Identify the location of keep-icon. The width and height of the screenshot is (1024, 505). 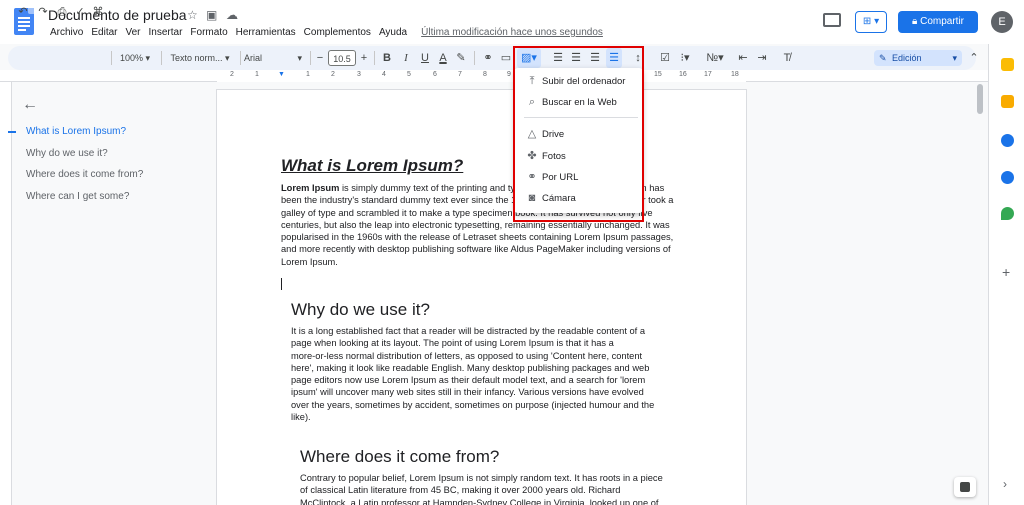
(1007, 101).